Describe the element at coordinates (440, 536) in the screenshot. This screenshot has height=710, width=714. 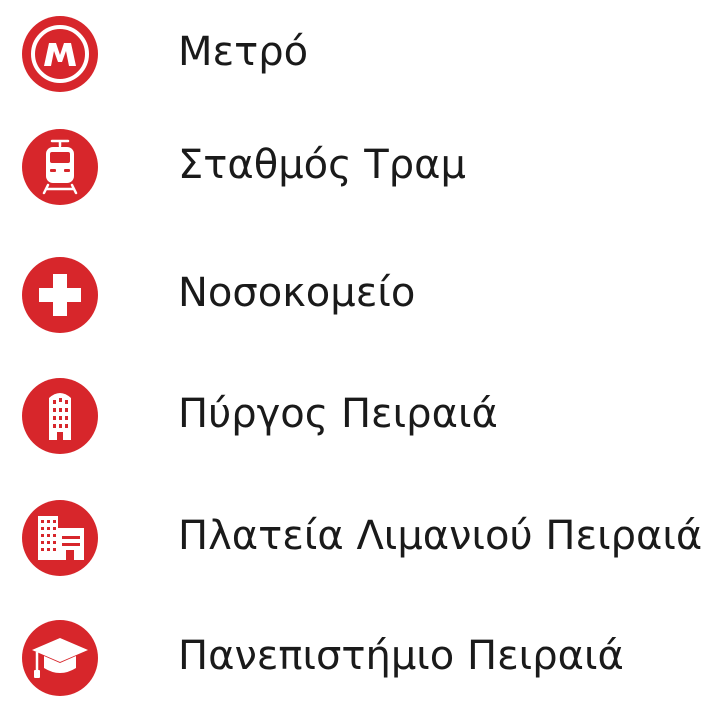
I see `legend-label: Πλατεία Λιμανιού Πειραιά` at that location.